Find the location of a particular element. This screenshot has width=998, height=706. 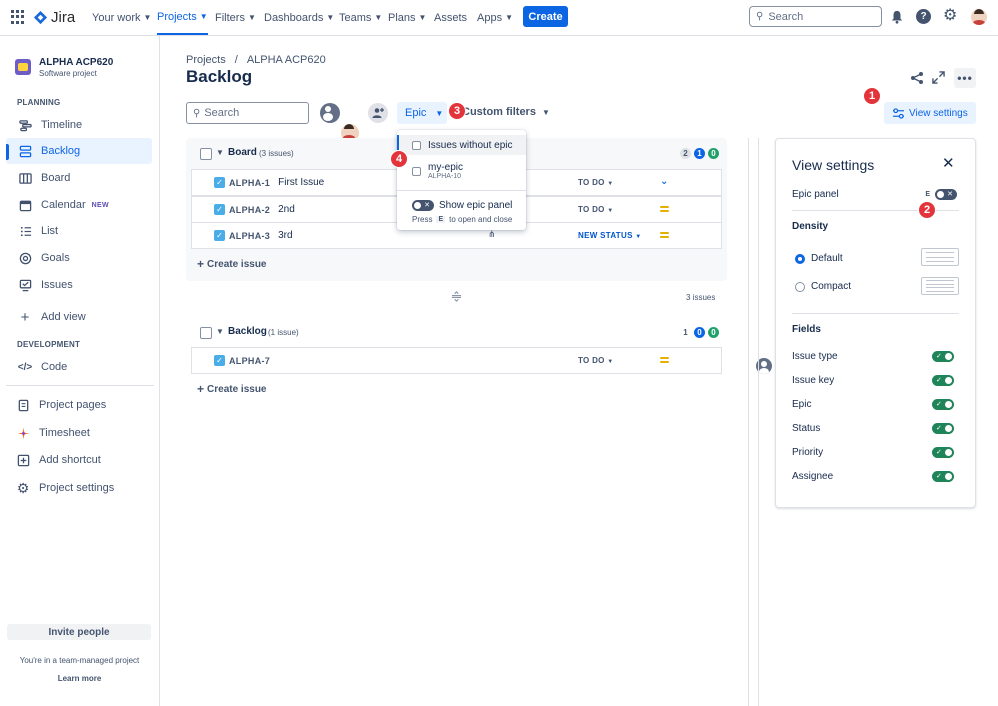

add-people-button is located at coordinates (378, 113).